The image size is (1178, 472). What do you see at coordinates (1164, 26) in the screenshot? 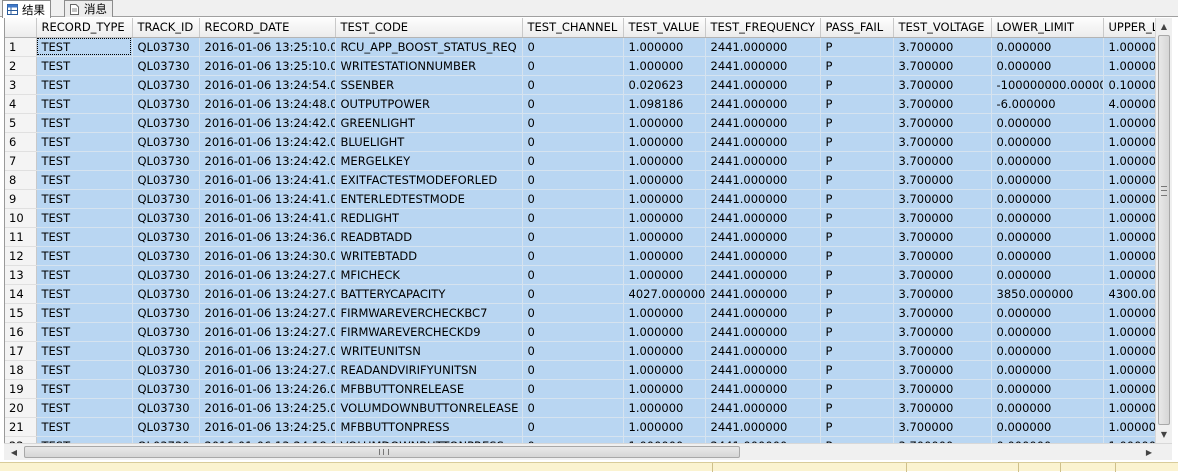
I see `scroll-up-arrow-icon: ▲` at bounding box center [1164, 26].